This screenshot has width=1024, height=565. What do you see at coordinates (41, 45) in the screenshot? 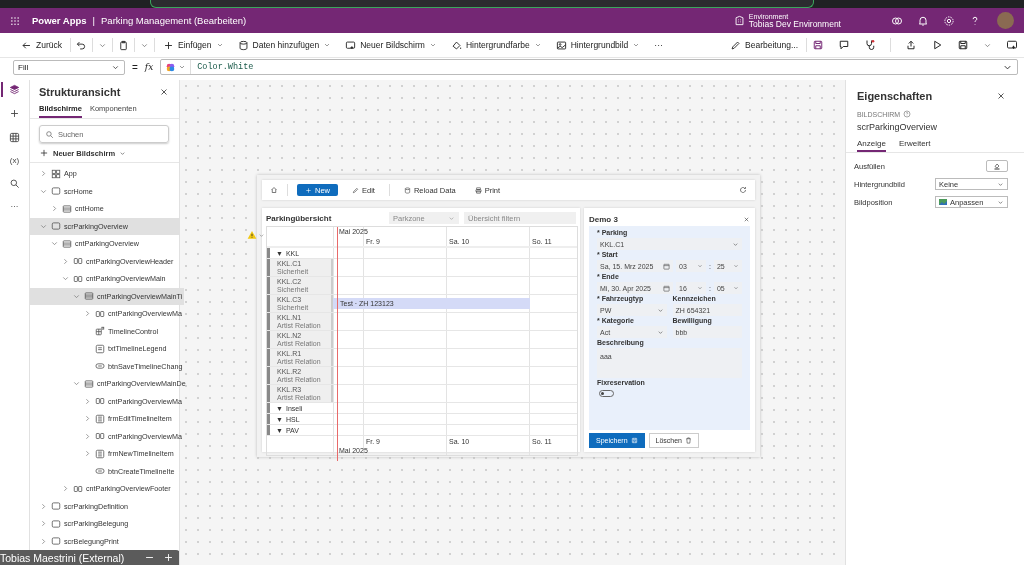
I see `back-button: Zurück` at bounding box center [41, 45].